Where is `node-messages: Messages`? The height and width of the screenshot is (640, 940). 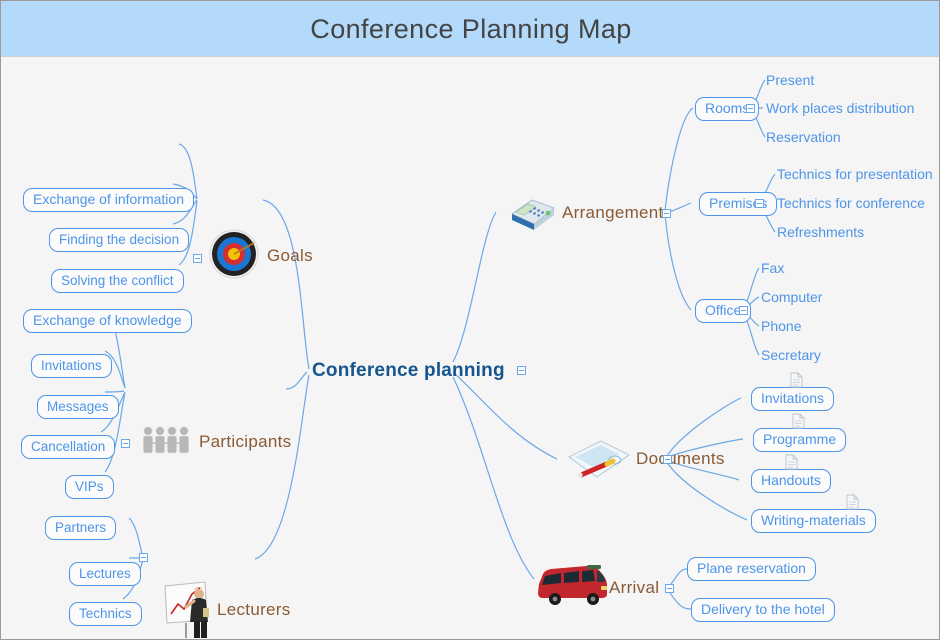 node-messages: Messages is located at coordinates (78, 407).